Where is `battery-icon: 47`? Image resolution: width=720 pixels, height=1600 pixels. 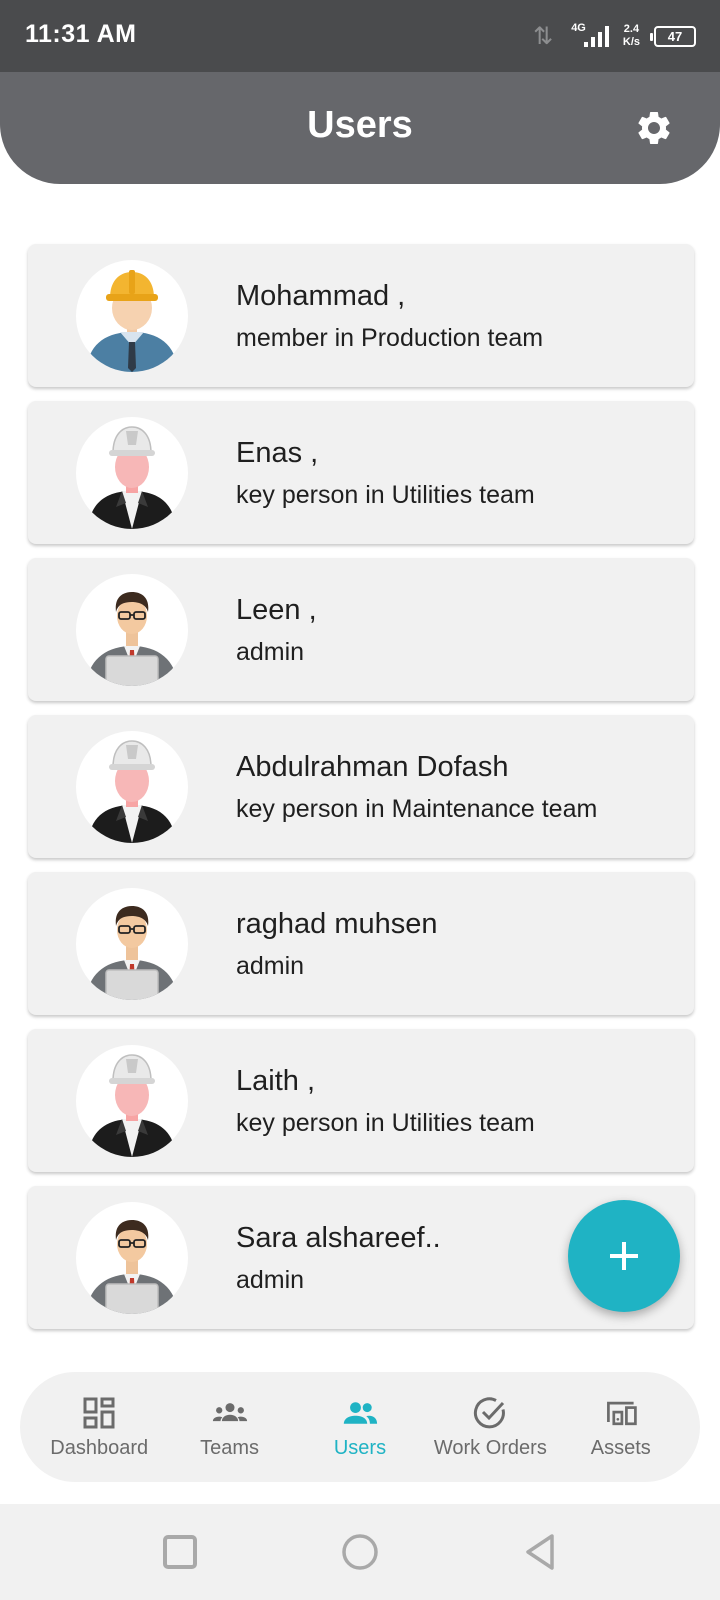 battery-icon: 47 is located at coordinates (673, 36).